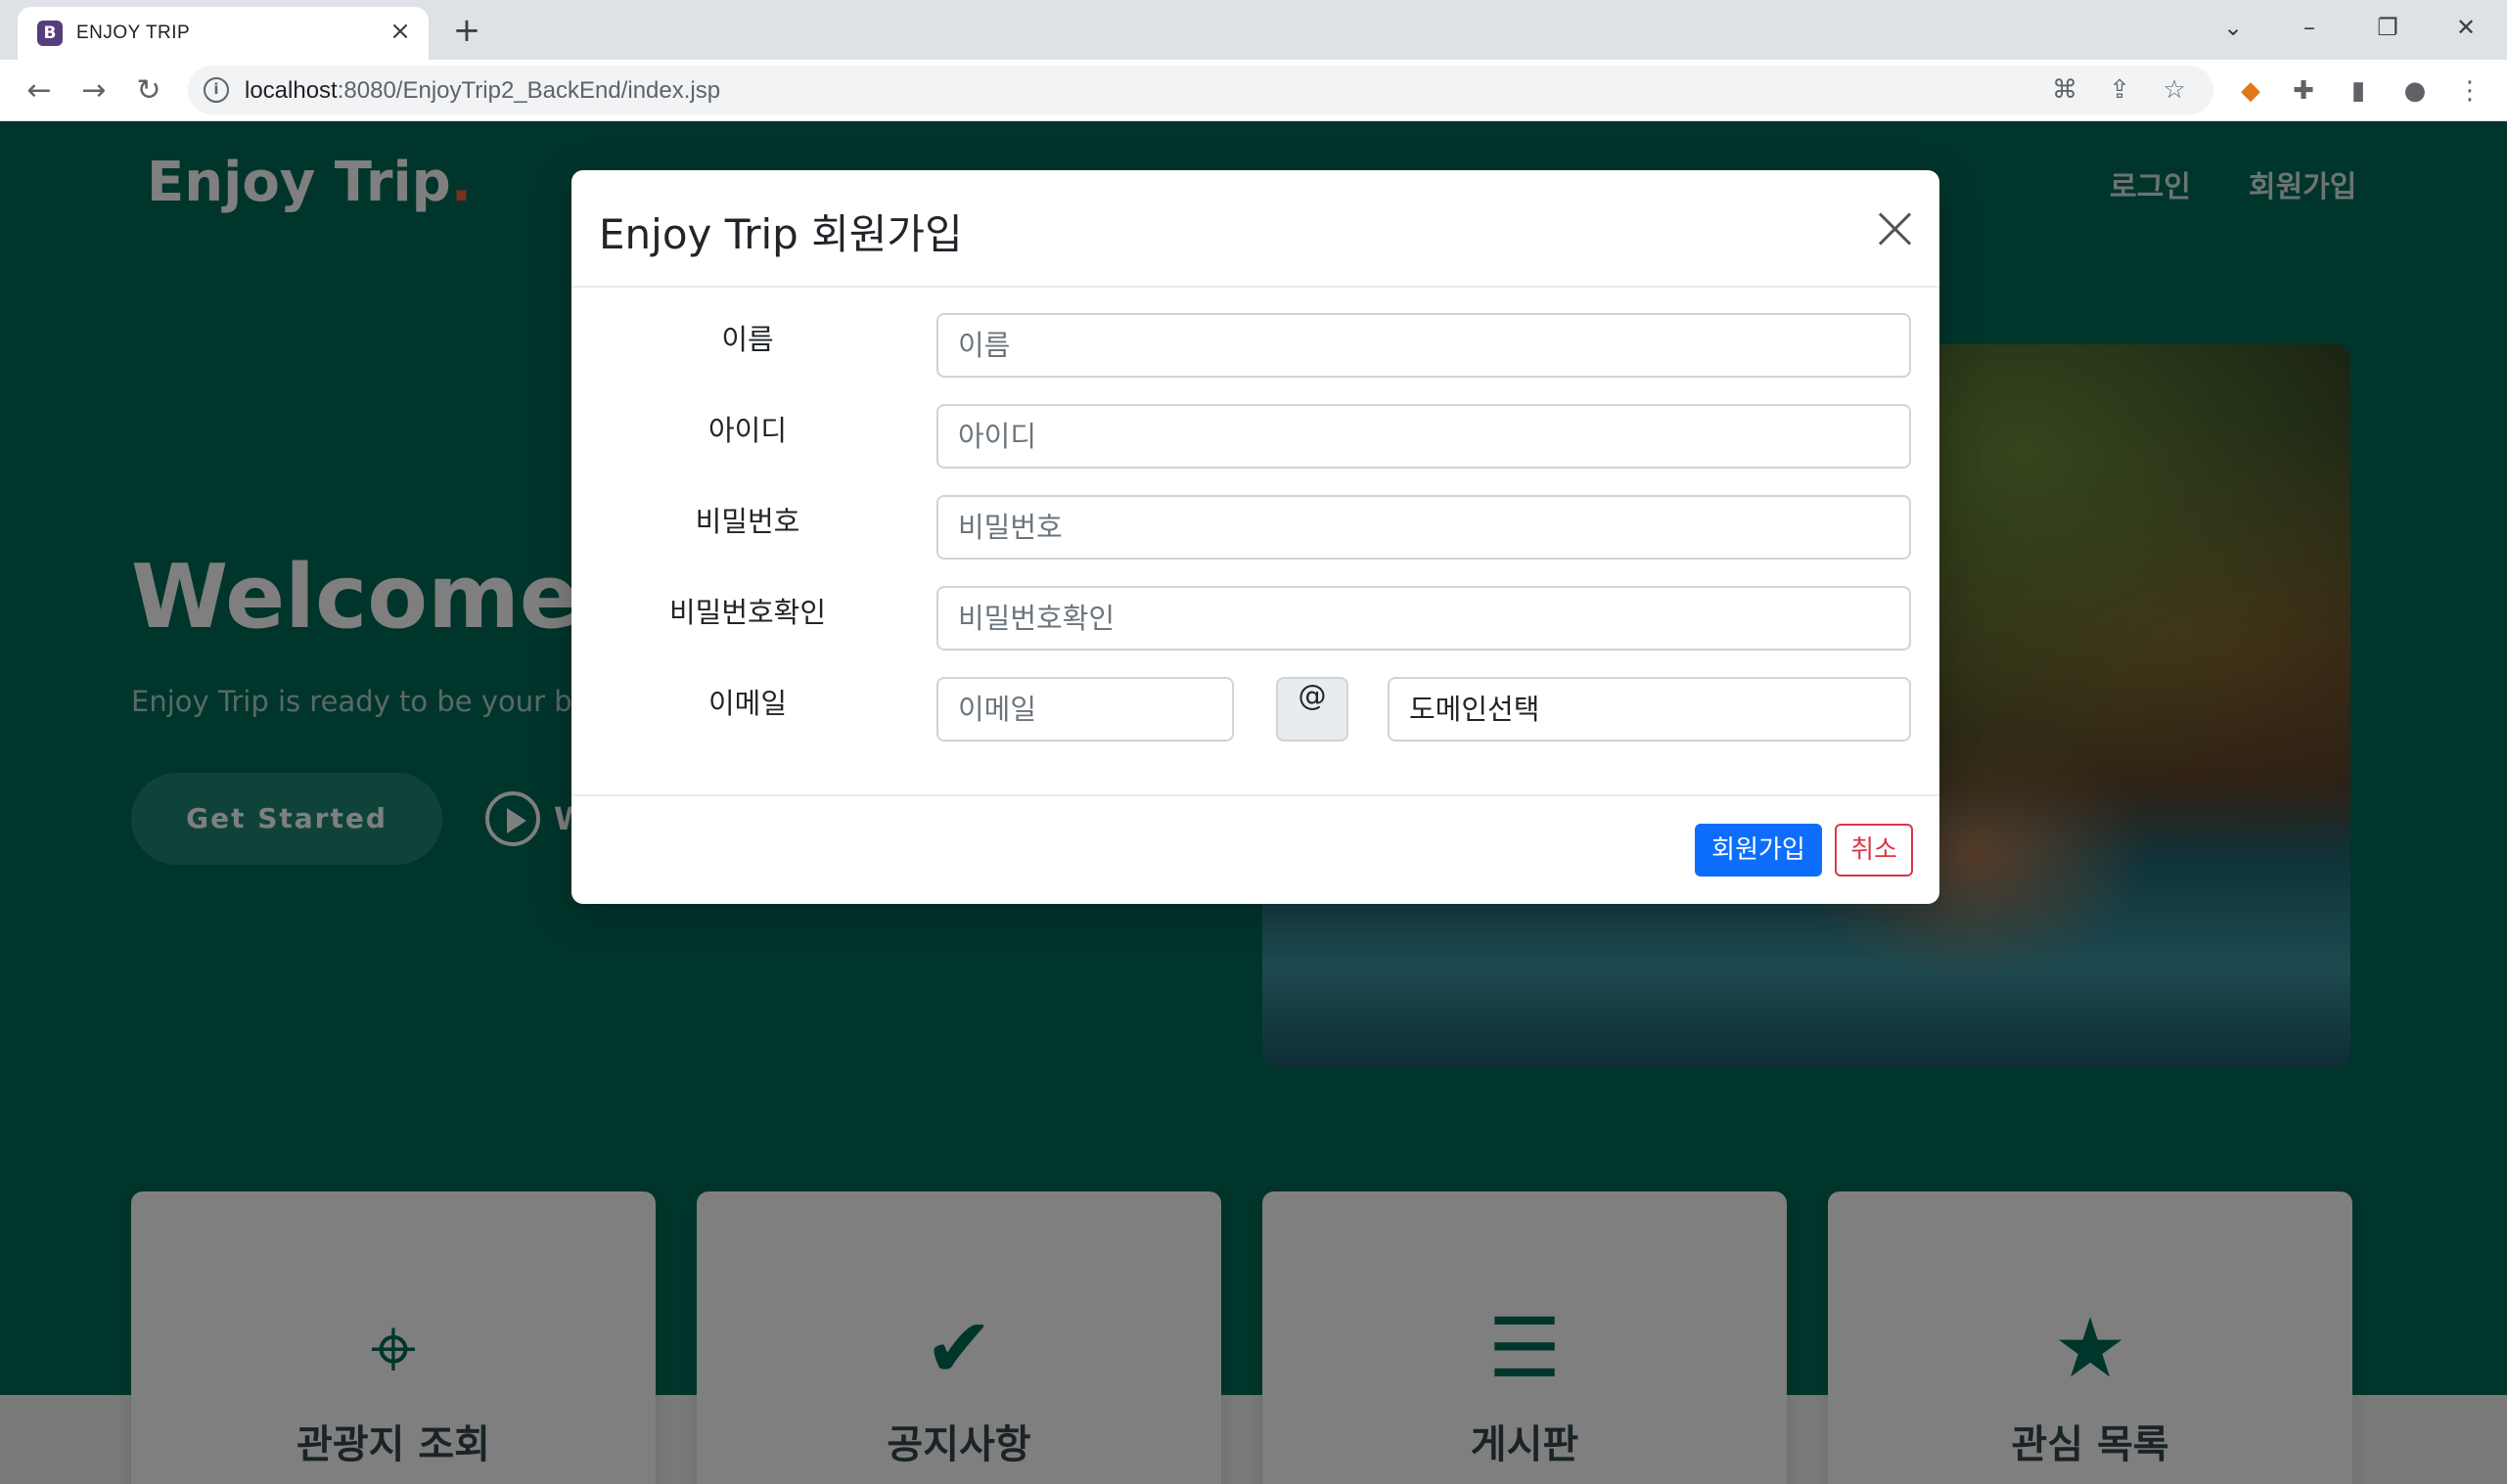 The width and height of the screenshot is (2507, 1484). I want to click on site-info-icon: i, so click(216, 90).